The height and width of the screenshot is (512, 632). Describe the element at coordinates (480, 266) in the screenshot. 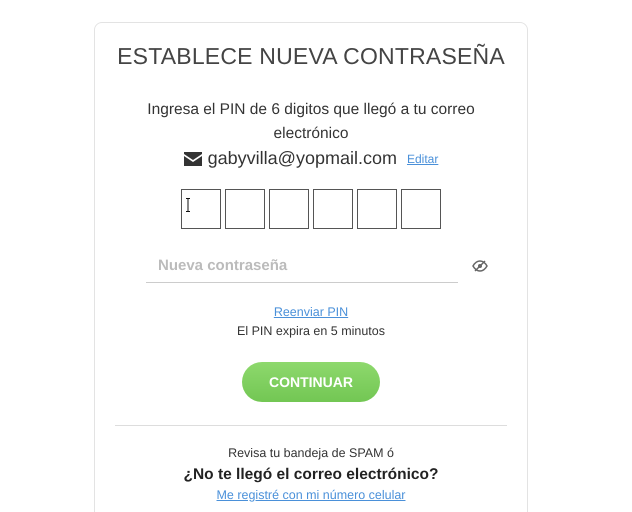

I see `eye-slash-icon` at that location.